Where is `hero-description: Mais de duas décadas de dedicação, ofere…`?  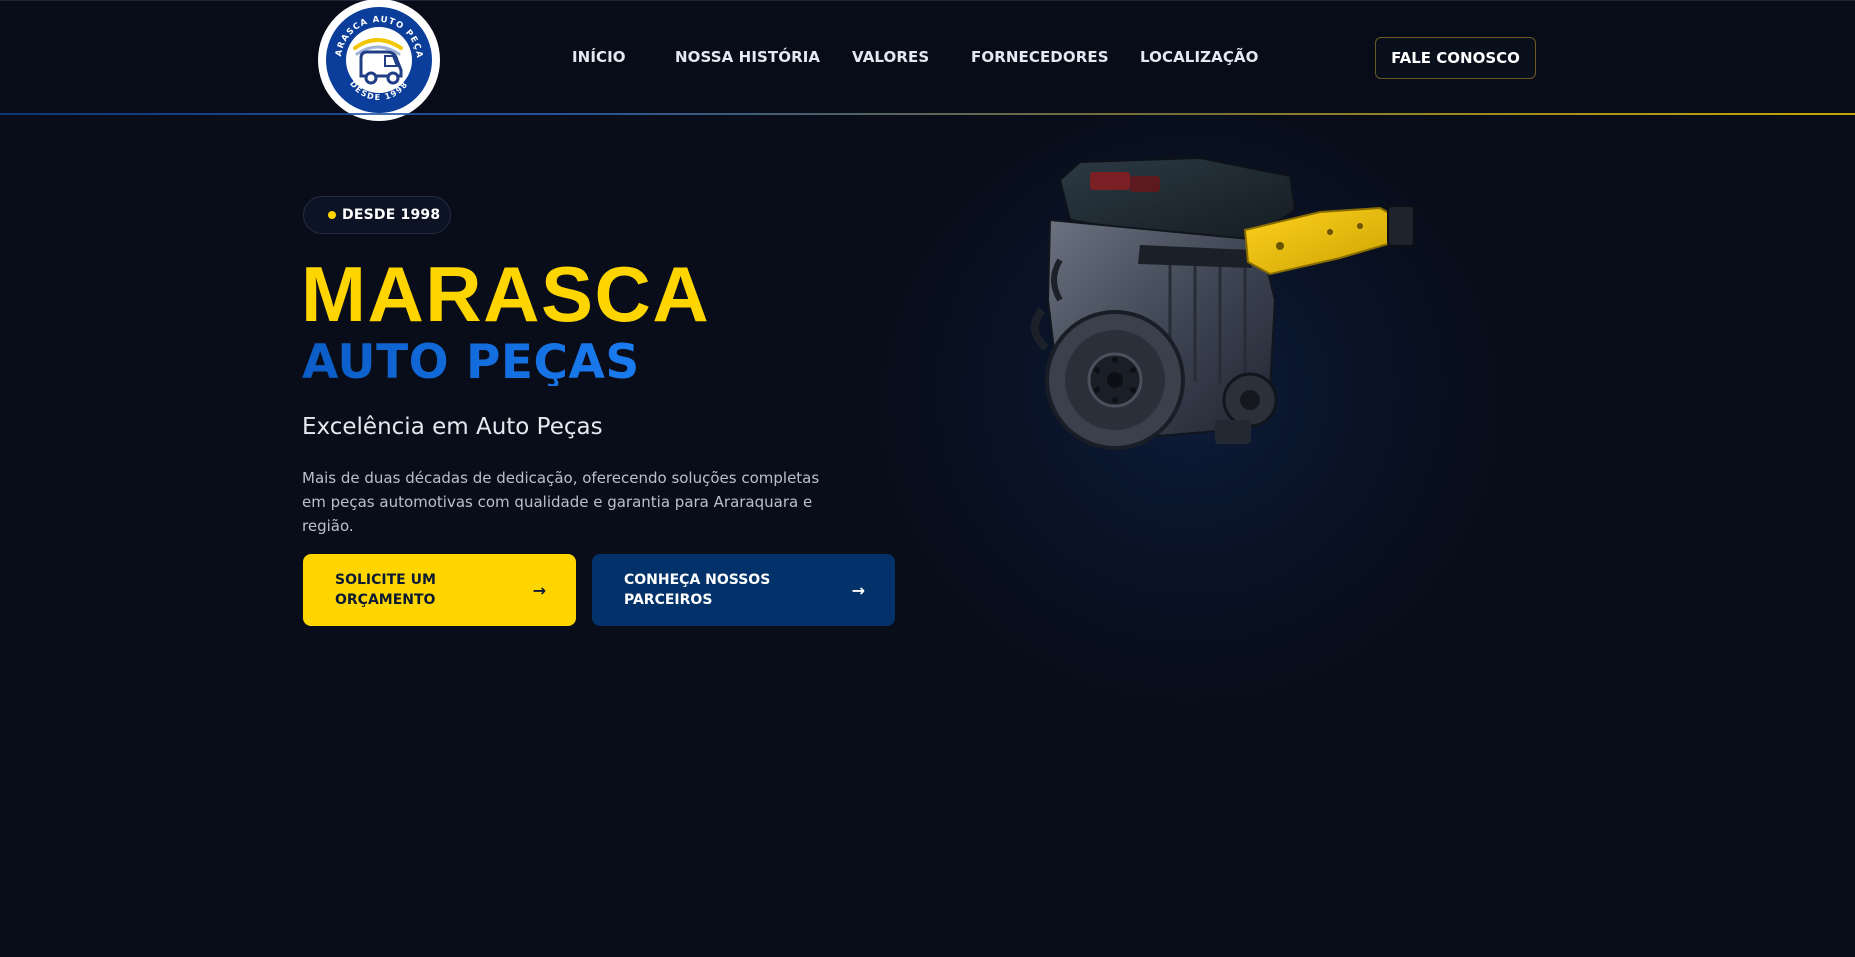 hero-description: Mais de duas décadas de dedicação, ofere… is located at coordinates (561, 502).